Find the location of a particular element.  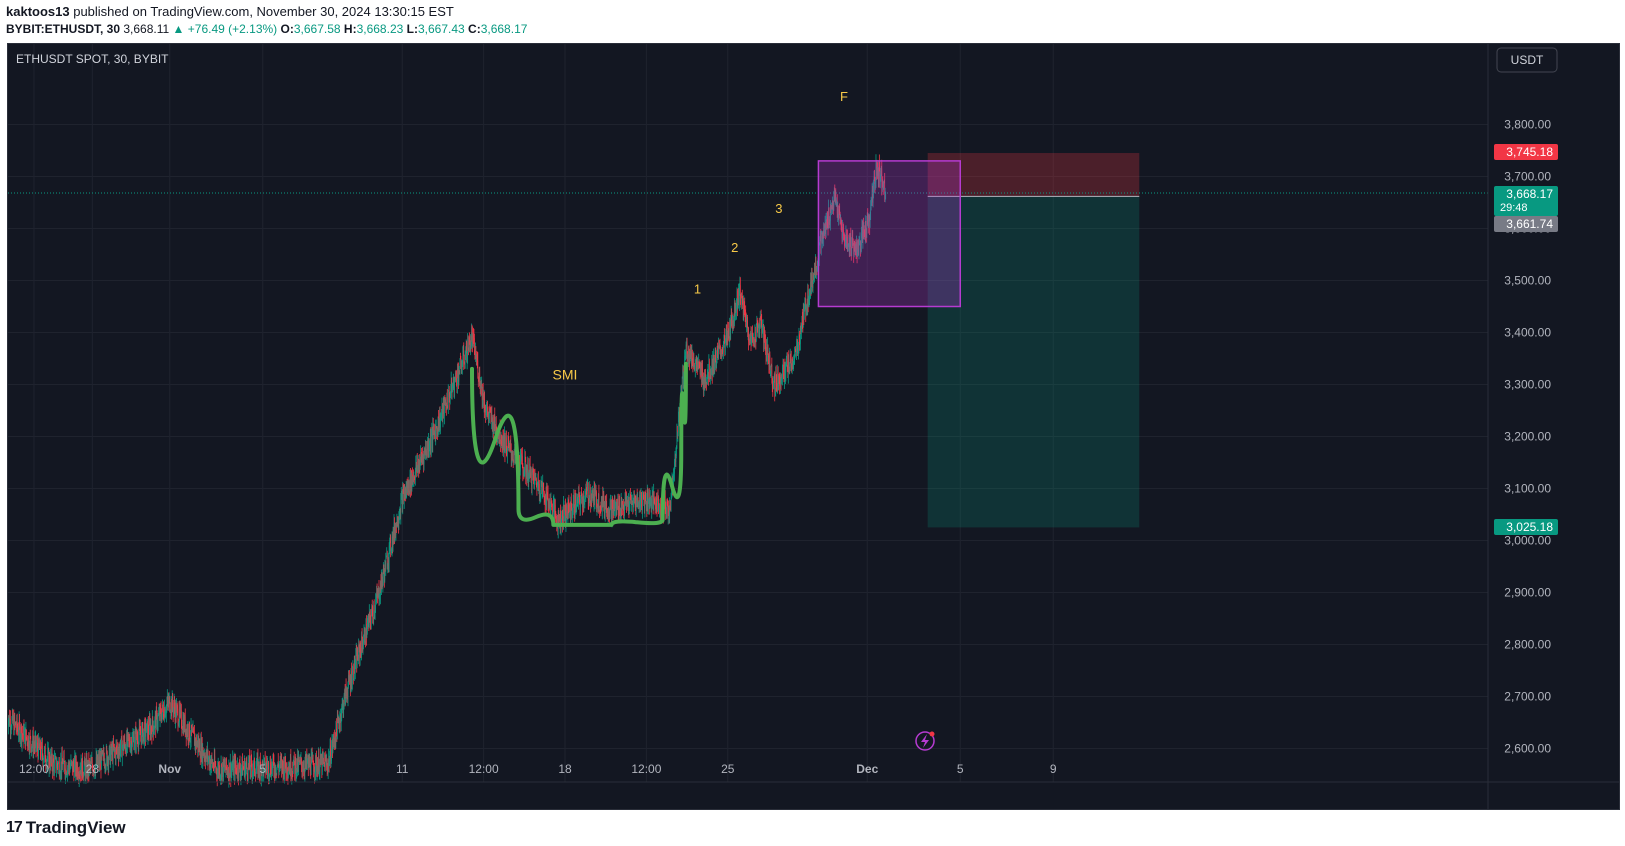

tradingview-footer: 17 TradingView is located at coordinates (66, 828).